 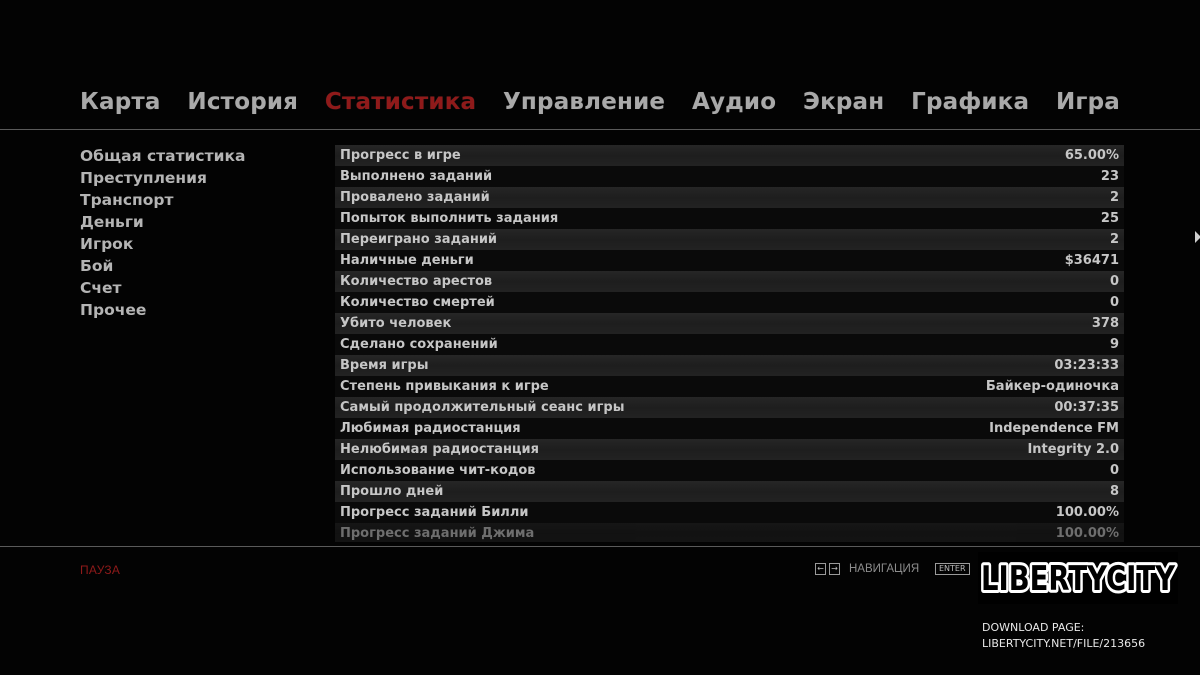 I want to click on stat-row: Прогресс заданий Джима 100.00%, so click(x=729, y=532).